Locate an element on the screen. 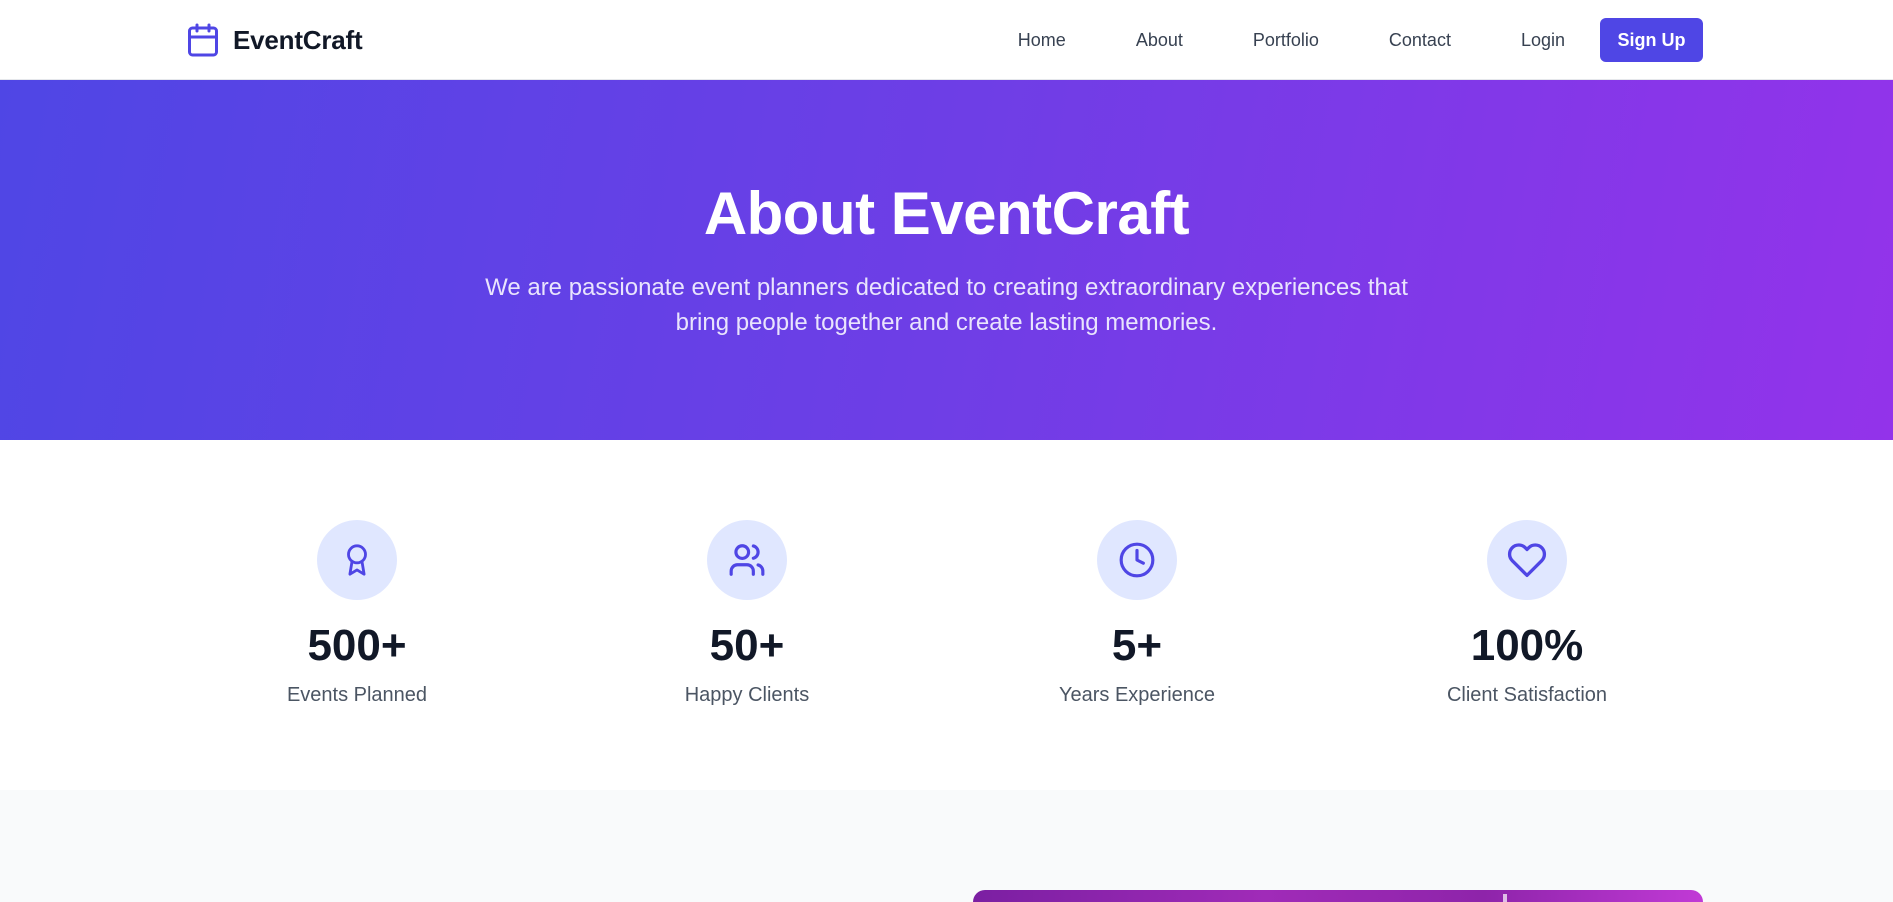 The height and width of the screenshot is (902, 1893). nav-link-contact: Contact is located at coordinates (1420, 40).